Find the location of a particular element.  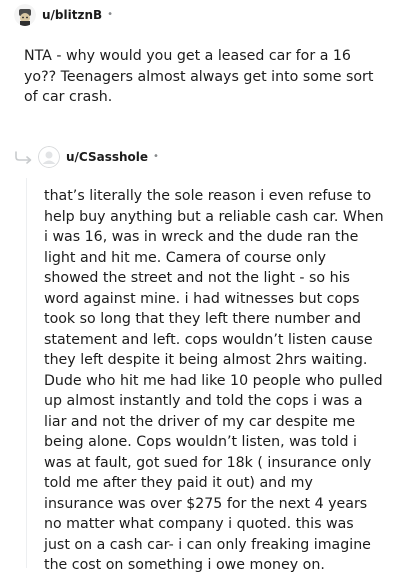

reply-author-link: u/CSasshole is located at coordinates (107, 157).